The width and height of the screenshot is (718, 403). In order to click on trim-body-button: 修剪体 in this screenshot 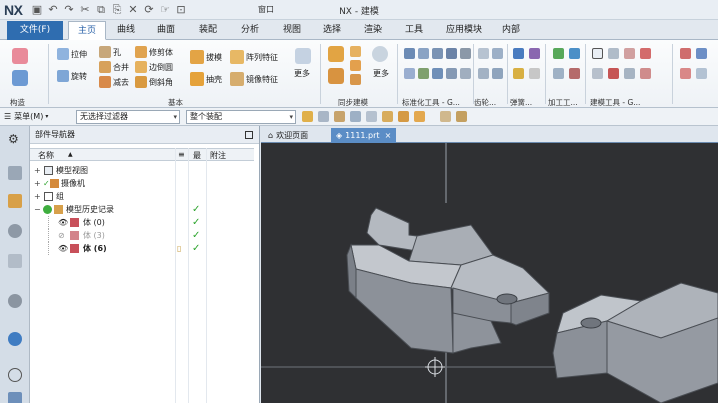, I will do `click(154, 52)`.